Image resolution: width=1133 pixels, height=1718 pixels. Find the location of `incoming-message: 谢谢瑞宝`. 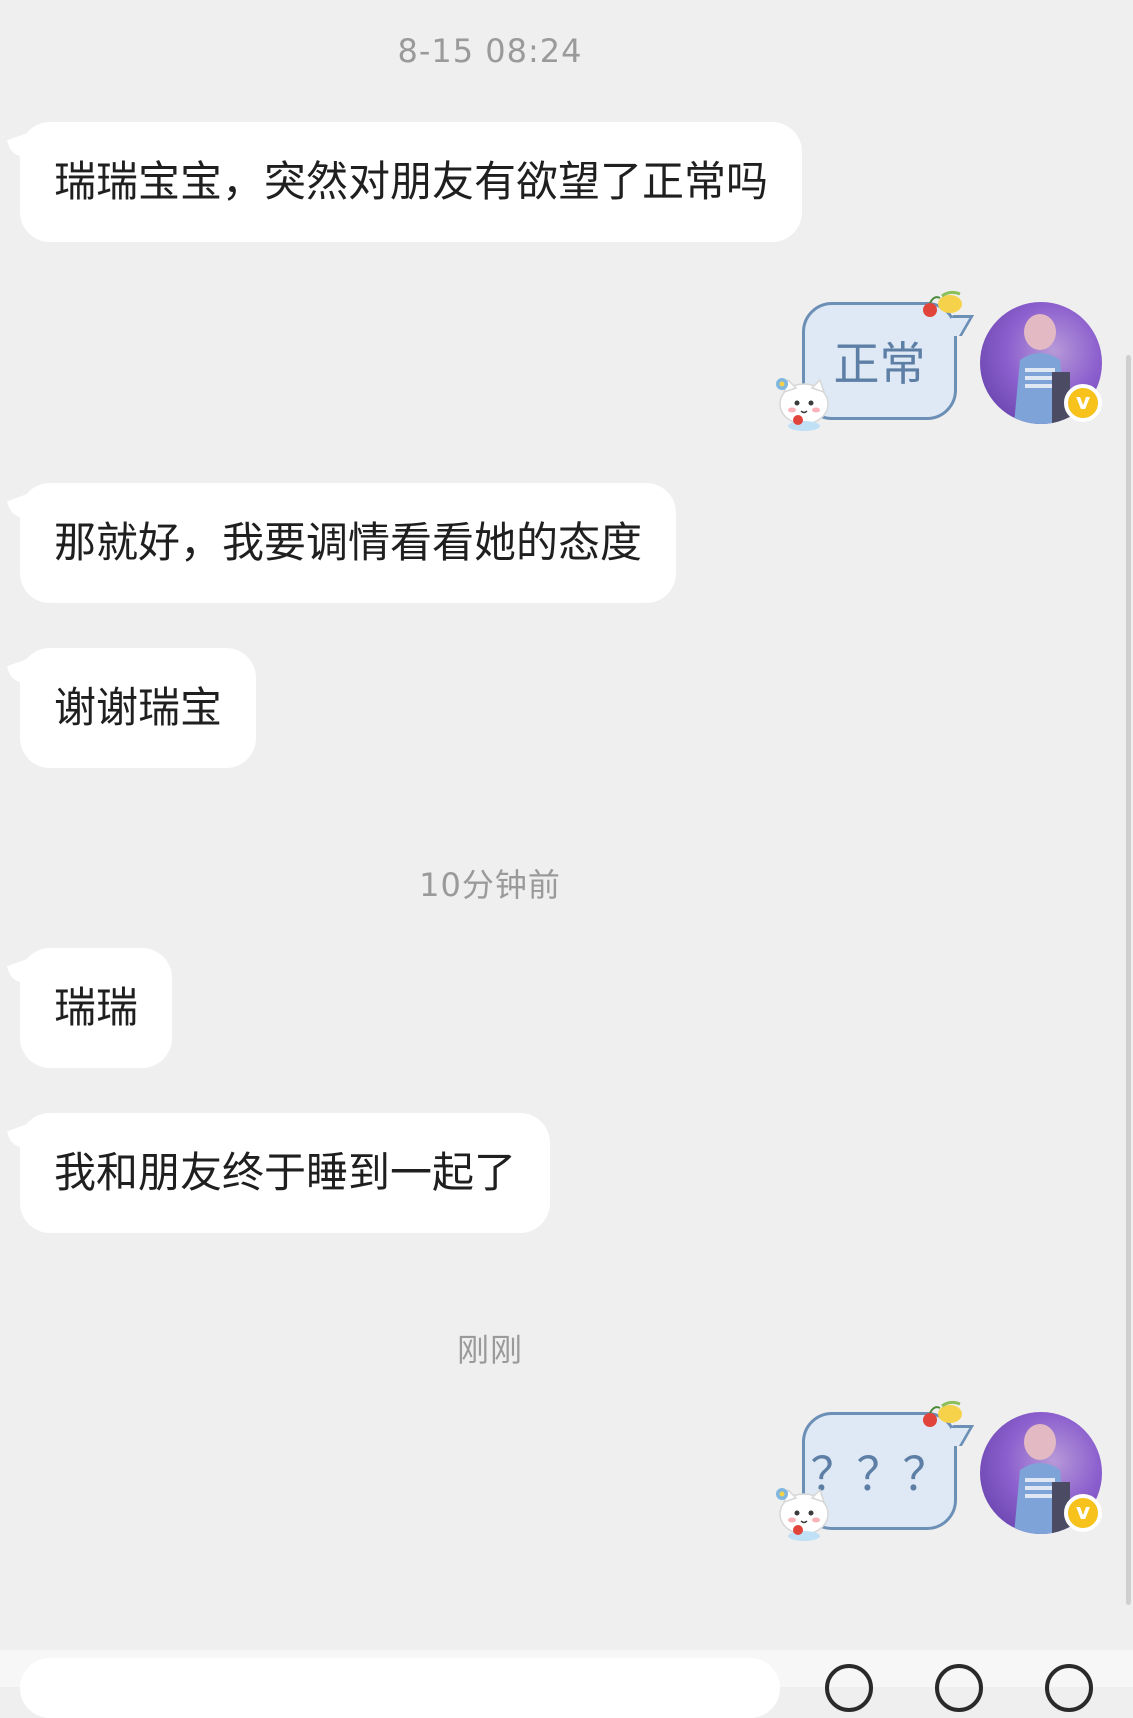

incoming-message: 谢谢瑞宝 is located at coordinates (138, 708).